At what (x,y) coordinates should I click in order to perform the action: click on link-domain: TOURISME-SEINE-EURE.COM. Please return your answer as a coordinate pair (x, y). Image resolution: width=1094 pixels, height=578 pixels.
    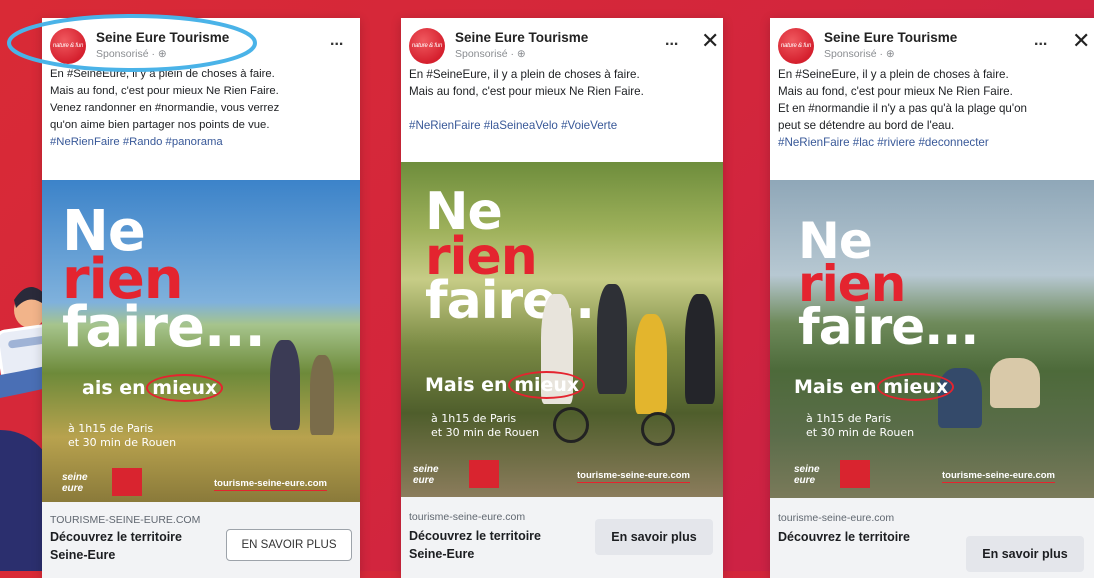
    Looking at the image, I should click on (125, 520).